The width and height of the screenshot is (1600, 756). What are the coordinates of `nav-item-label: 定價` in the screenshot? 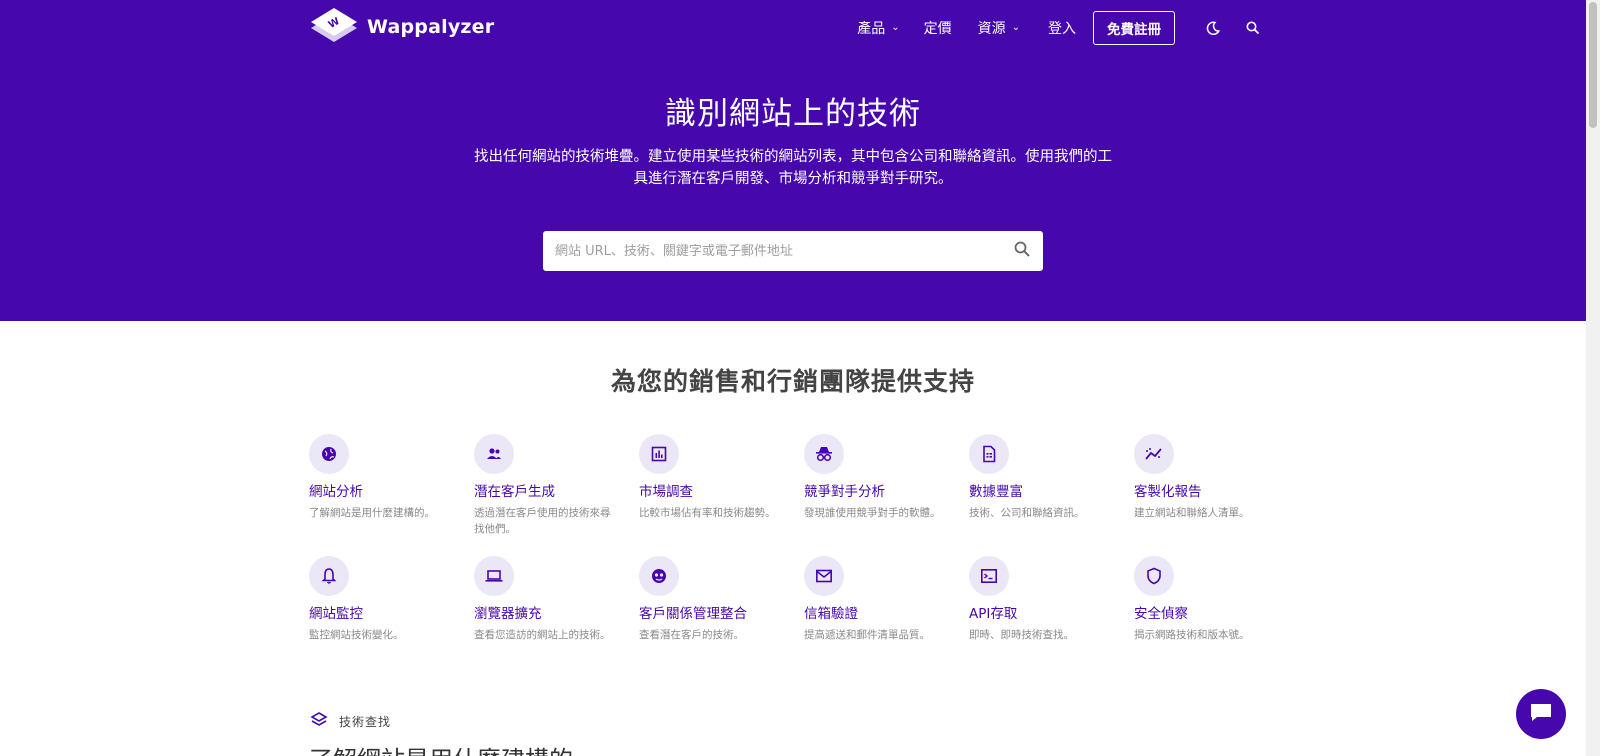 It's located at (937, 29).